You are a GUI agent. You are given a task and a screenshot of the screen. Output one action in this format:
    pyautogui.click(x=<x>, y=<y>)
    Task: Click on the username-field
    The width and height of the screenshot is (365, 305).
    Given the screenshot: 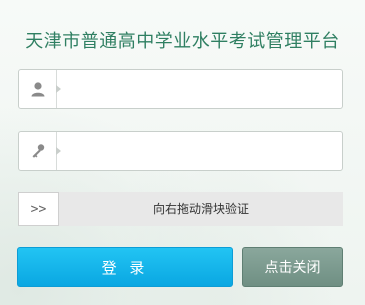 What is the action you would take?
    pyautogui.click(x=180, y=89)
    